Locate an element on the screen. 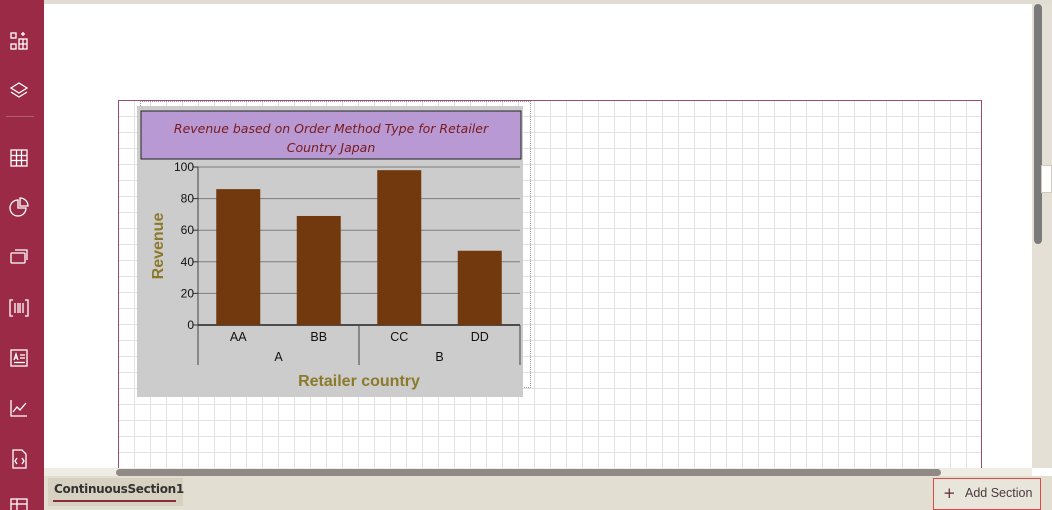 The image size is (1052, 510). y-tick-label: 40 is located at coordinates (188, 262).